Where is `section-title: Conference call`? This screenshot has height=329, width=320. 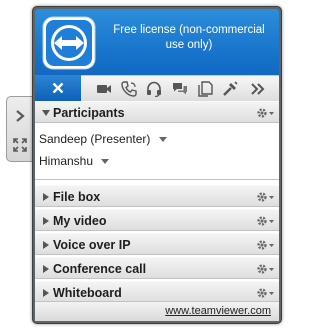 section-title: Conference call is located at coordinates (100, 269).